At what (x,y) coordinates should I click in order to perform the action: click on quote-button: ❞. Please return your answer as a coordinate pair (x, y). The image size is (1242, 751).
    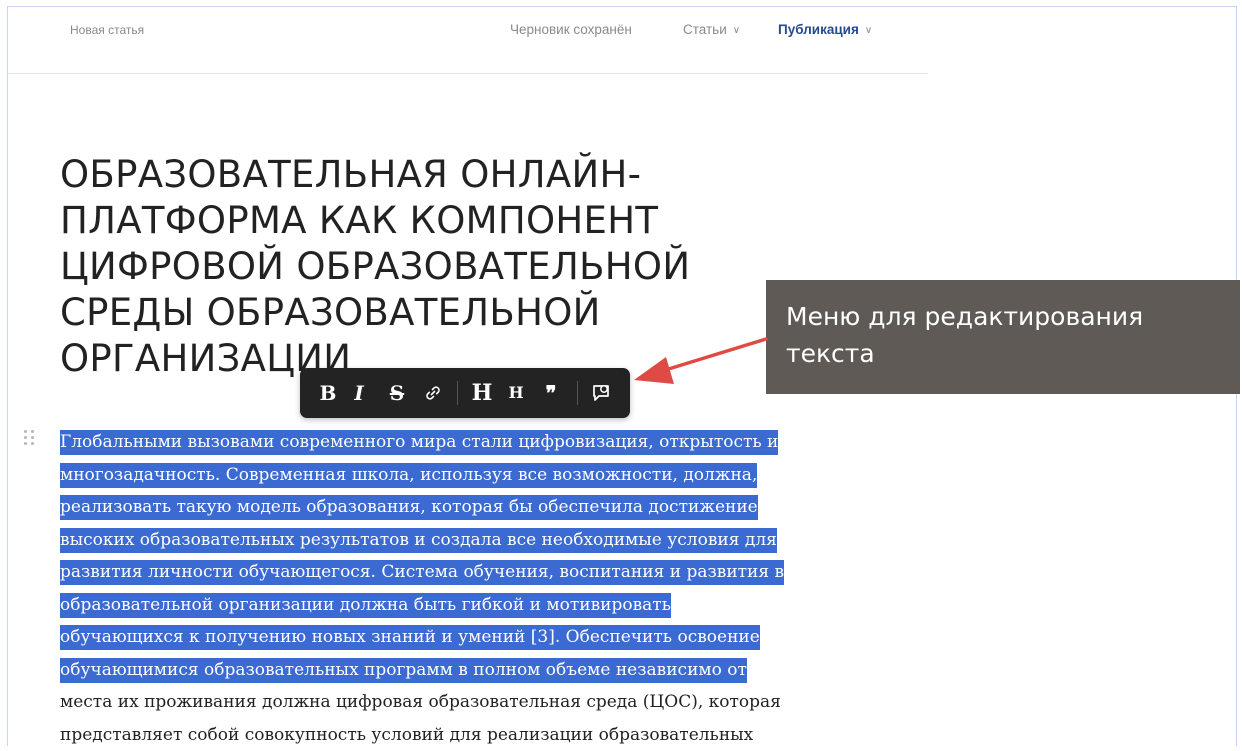
    Looking at the image, I should click on (551, 393).